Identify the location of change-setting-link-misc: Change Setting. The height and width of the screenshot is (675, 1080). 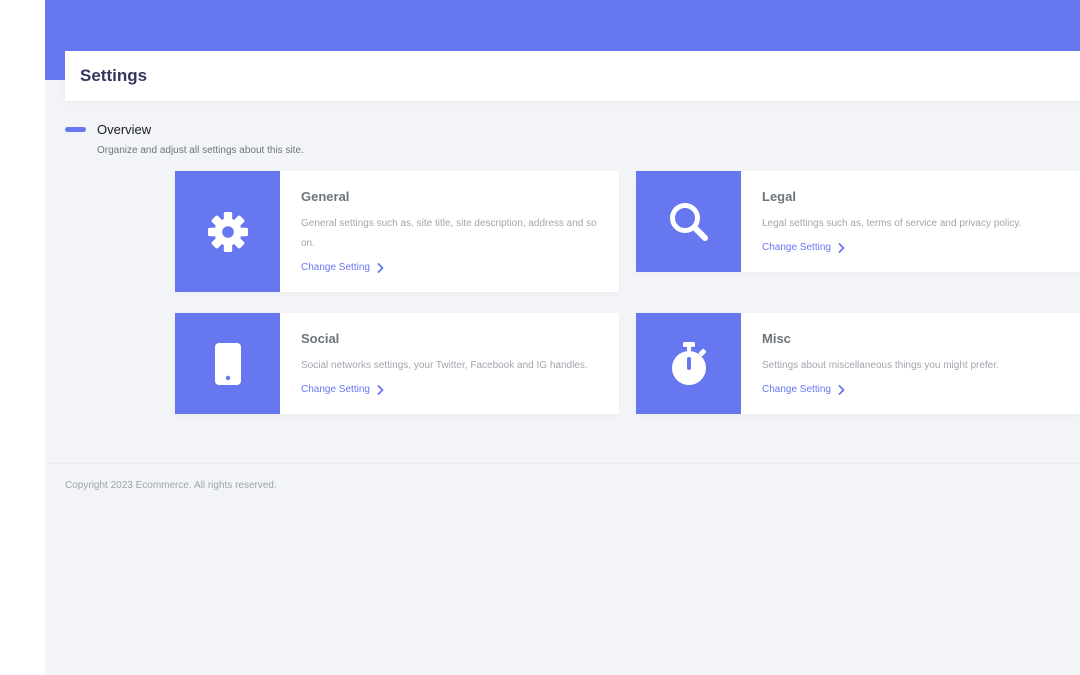
(803, 389).